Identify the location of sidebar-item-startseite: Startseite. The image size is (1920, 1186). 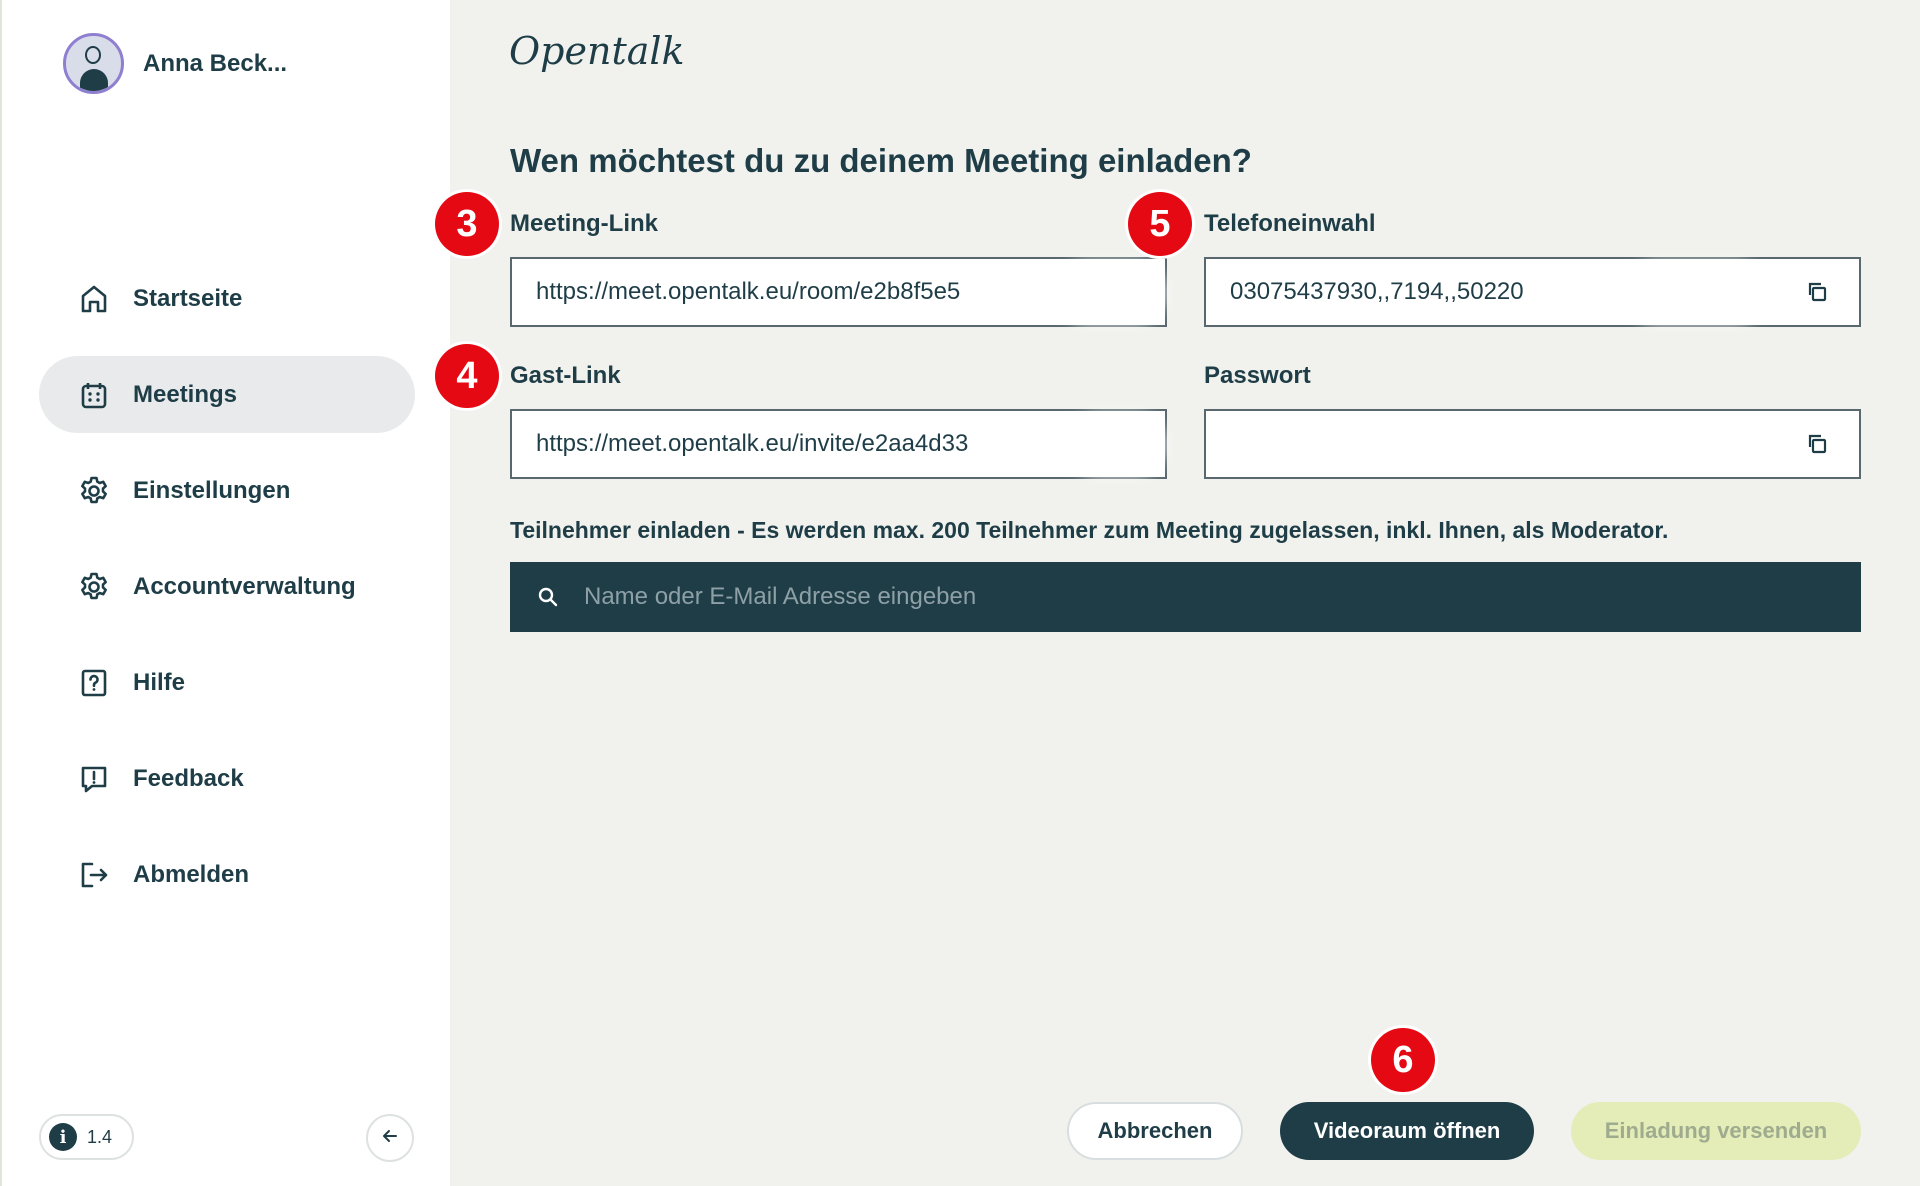
(227, 298).